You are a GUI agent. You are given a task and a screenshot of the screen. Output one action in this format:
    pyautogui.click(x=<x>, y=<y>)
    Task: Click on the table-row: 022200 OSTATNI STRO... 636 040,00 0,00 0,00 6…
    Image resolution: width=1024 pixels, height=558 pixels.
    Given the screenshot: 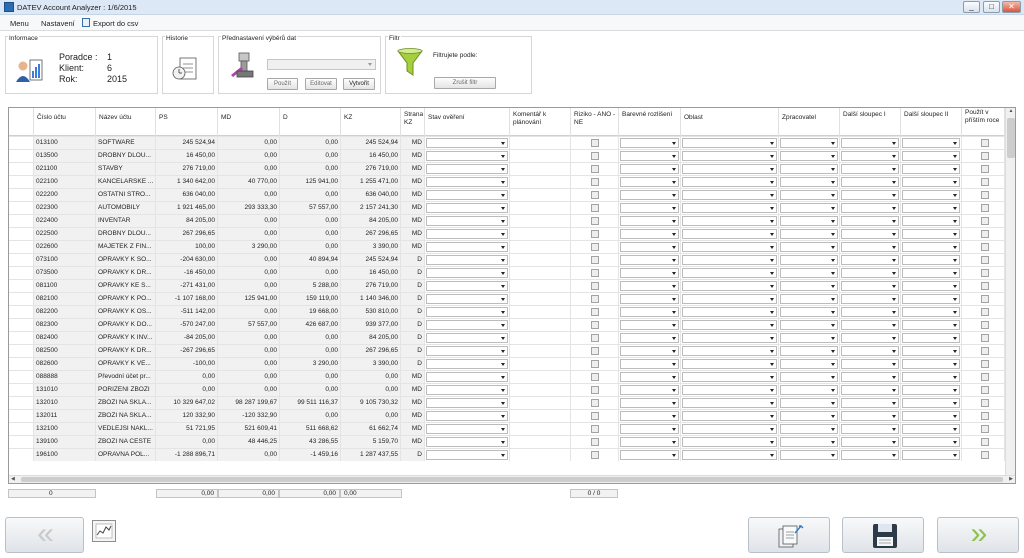 What is the action you would take?
    pyautogui.click(x=507, y=194)
    